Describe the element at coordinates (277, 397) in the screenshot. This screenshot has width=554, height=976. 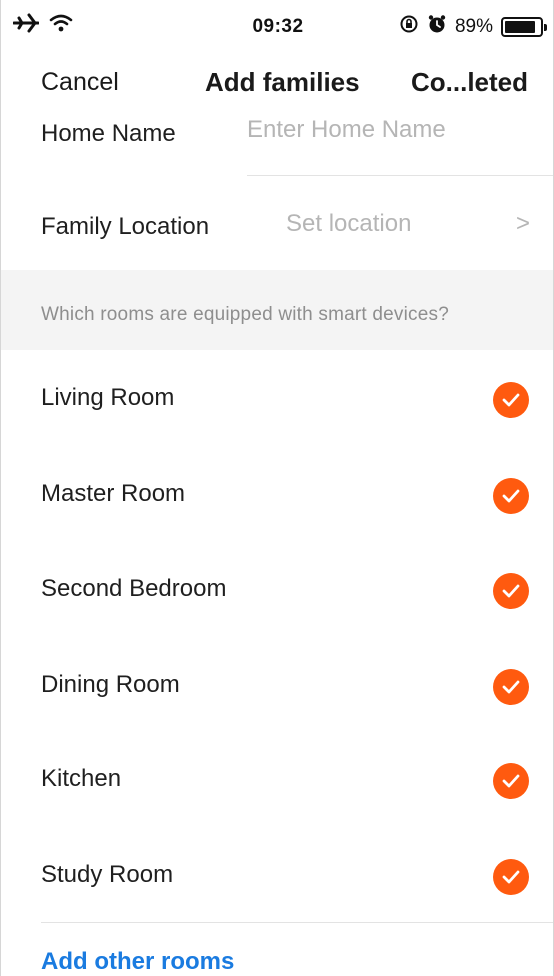
I see `room-row-living-room: Living Room` at that location.